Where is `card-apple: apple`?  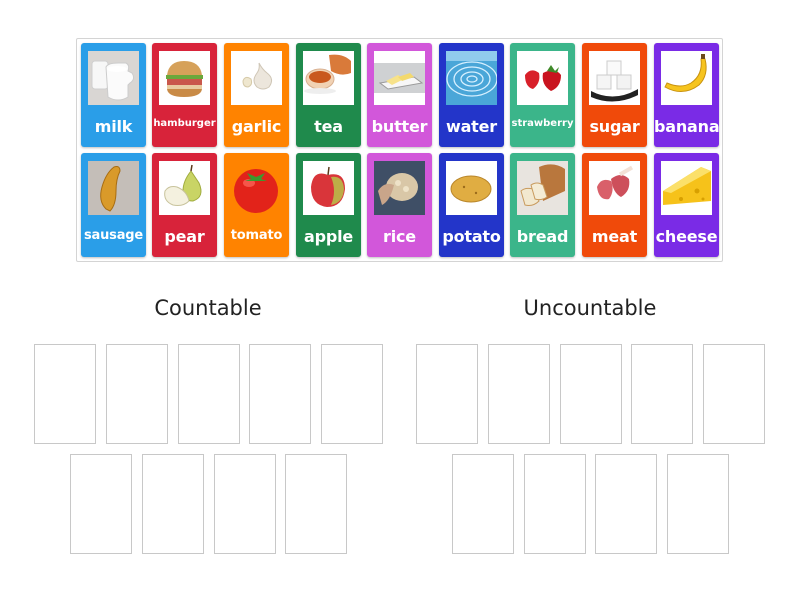 card-apple: apple is located at coordinates (328, 205).